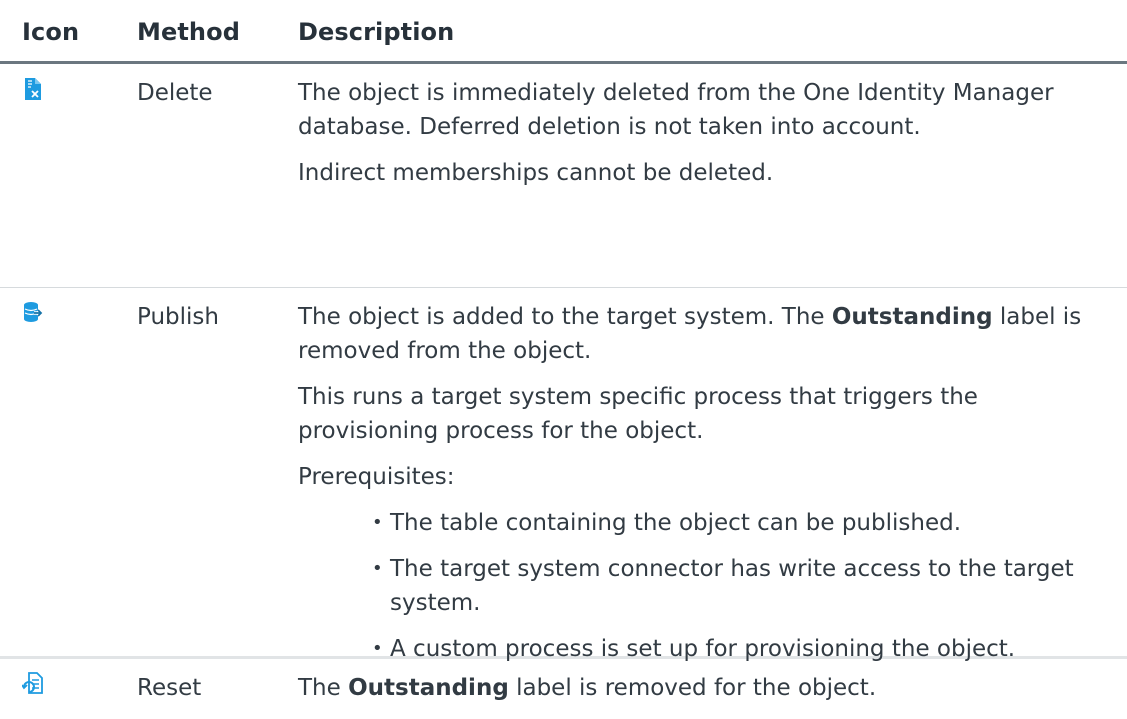 The image size is (1127, 719). What do you see at coordinates (692, 688) in the screenshot?
I see `text-segment: label is removed for the object.` at bounding box center [692, 688].